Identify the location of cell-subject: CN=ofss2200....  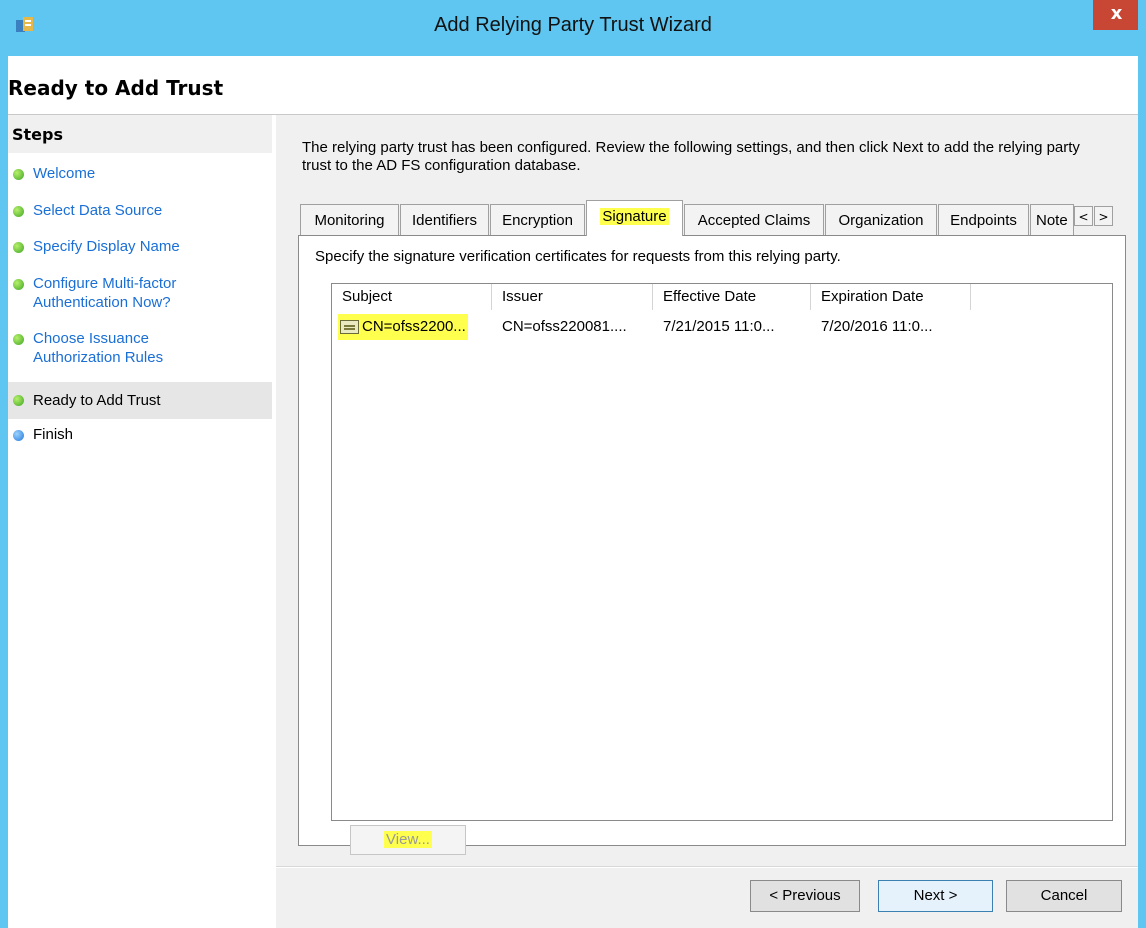
(415, 327).